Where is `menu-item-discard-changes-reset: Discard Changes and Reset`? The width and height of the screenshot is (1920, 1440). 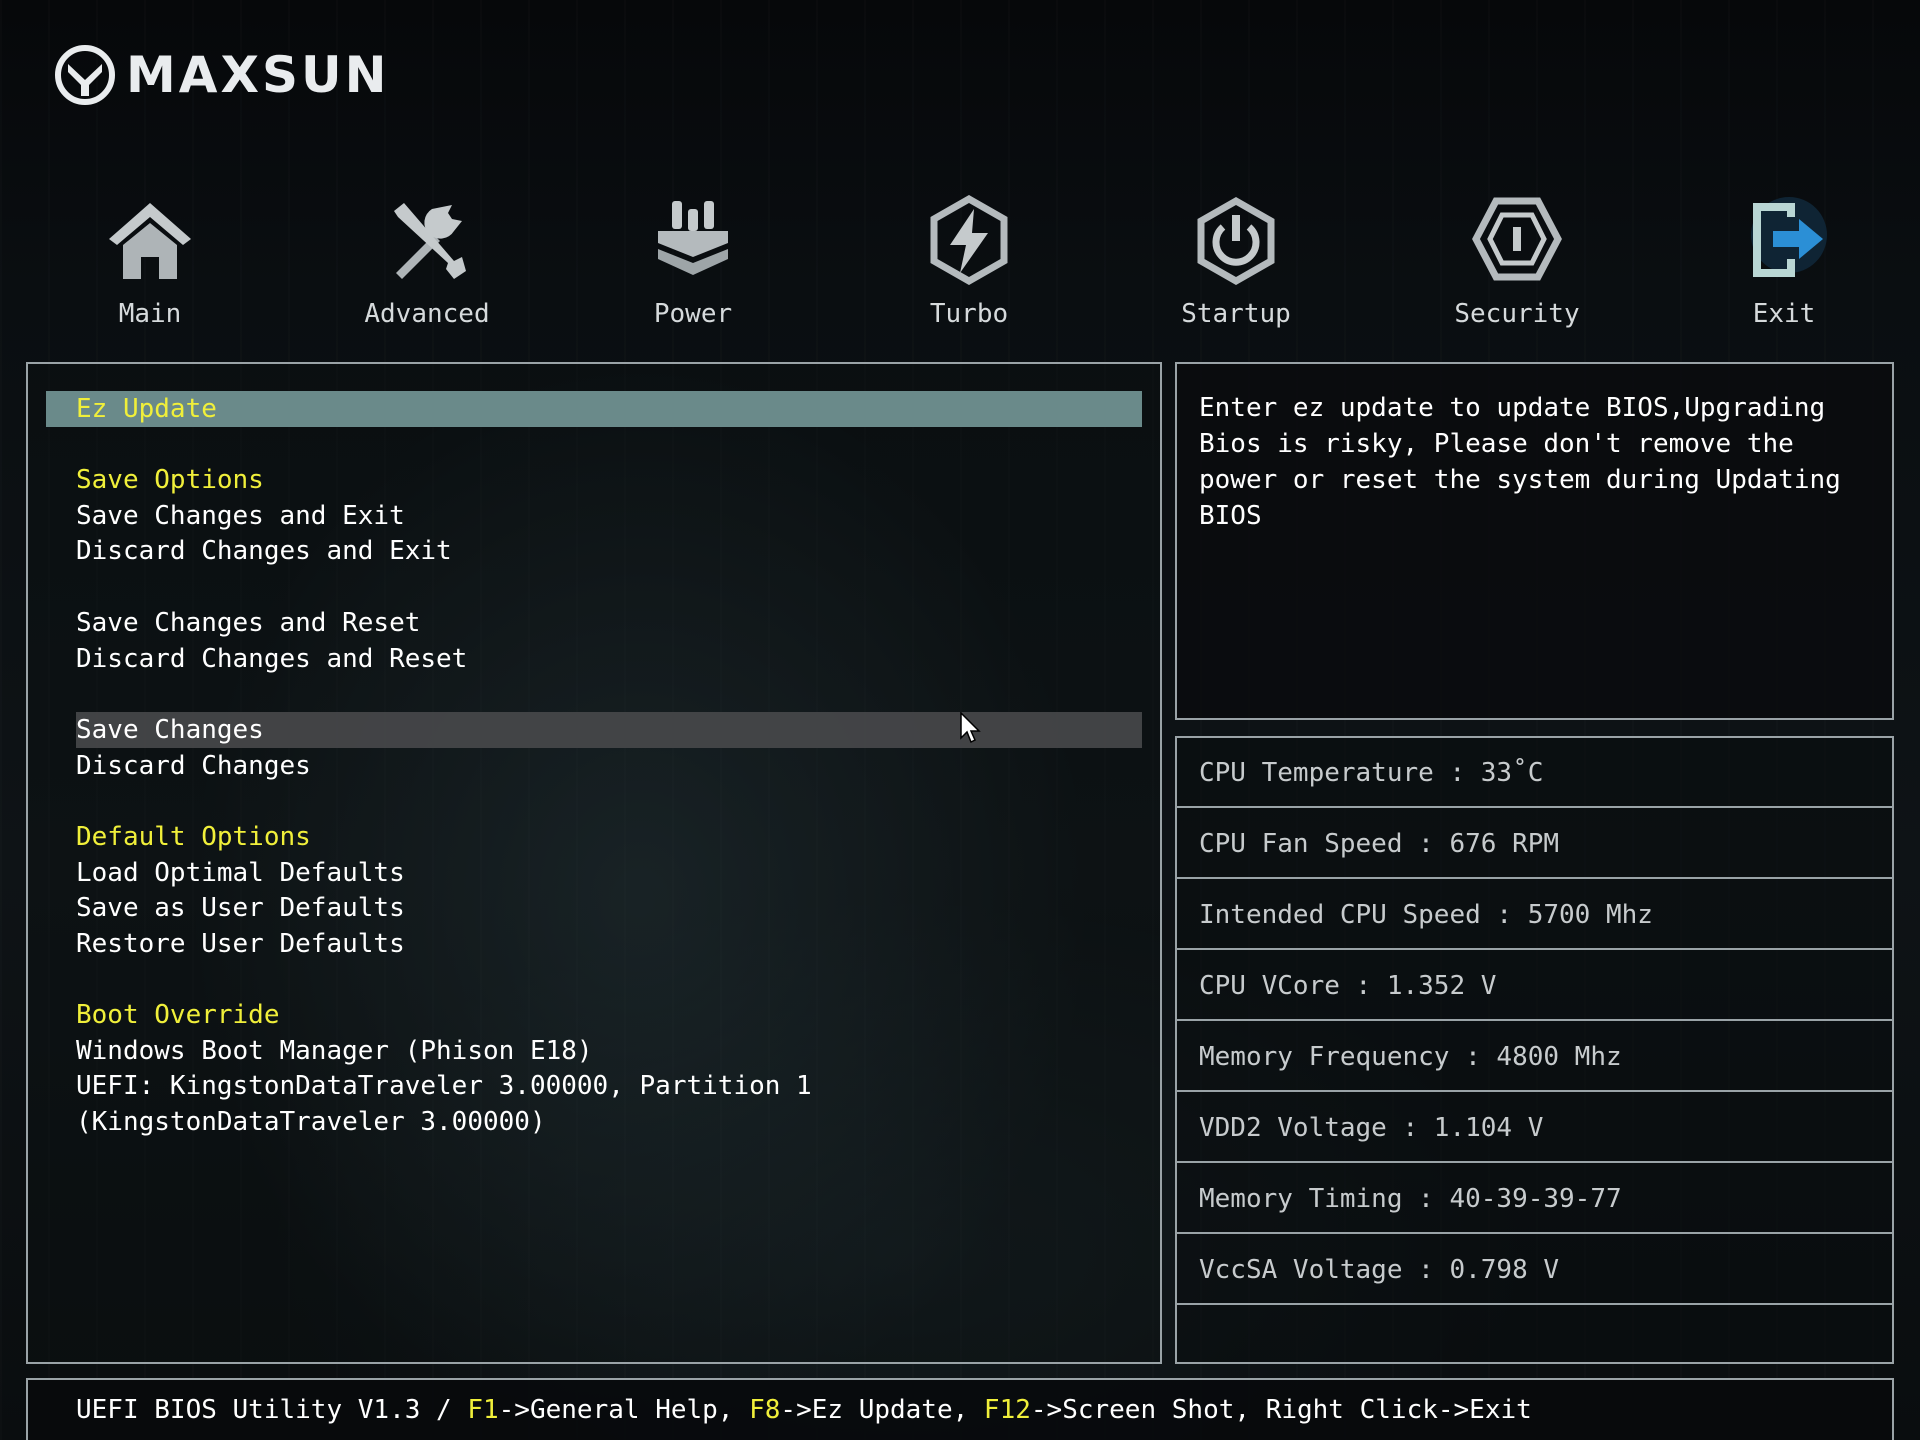 menu-item-discard-changes-reset: Discard Changes and Reset is located at coordinates (271, 659).